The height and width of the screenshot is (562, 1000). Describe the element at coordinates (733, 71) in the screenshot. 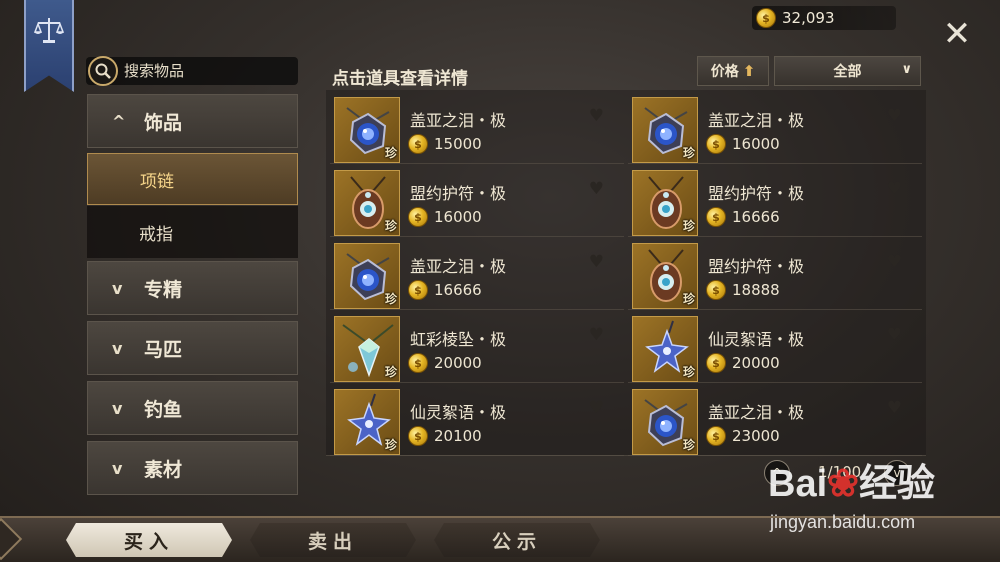

I see `sort-by-price-button: 价格 ⬆` at that location.